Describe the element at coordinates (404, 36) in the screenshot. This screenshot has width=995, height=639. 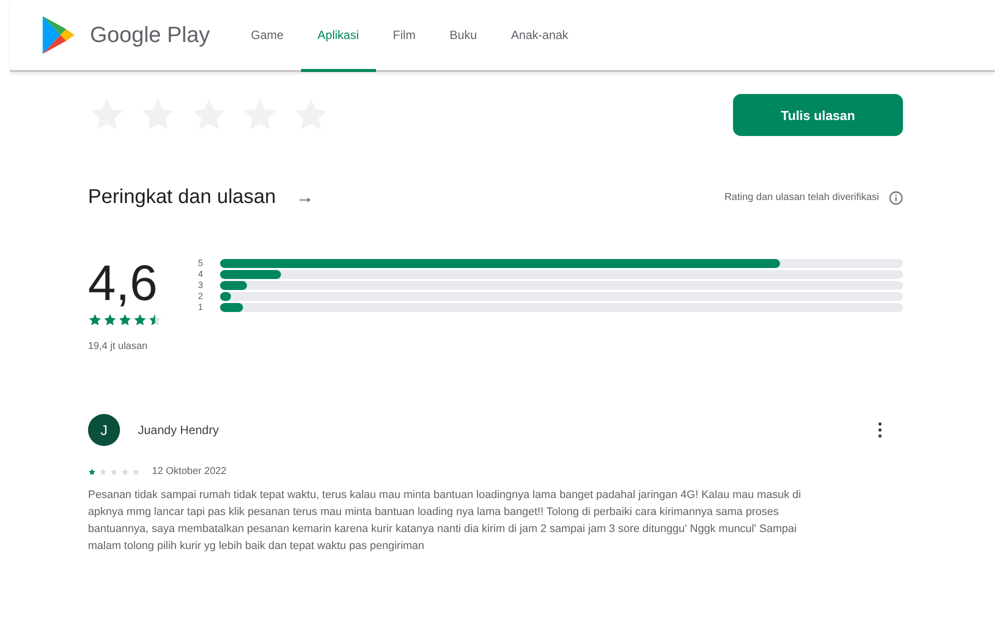
I see `nav-tab: Film` at that location.